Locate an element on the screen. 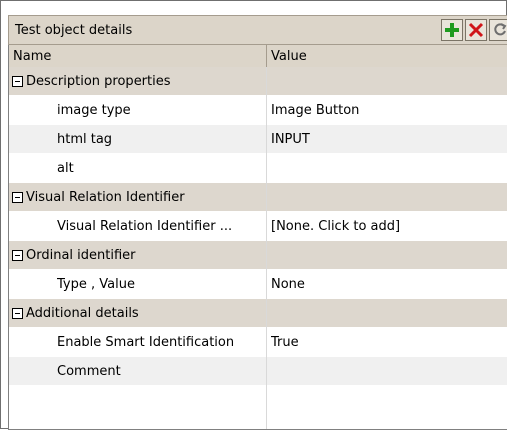 This screenshot has height=430, width=507. panel-title: Test object details is located at coordinates (74, 30).